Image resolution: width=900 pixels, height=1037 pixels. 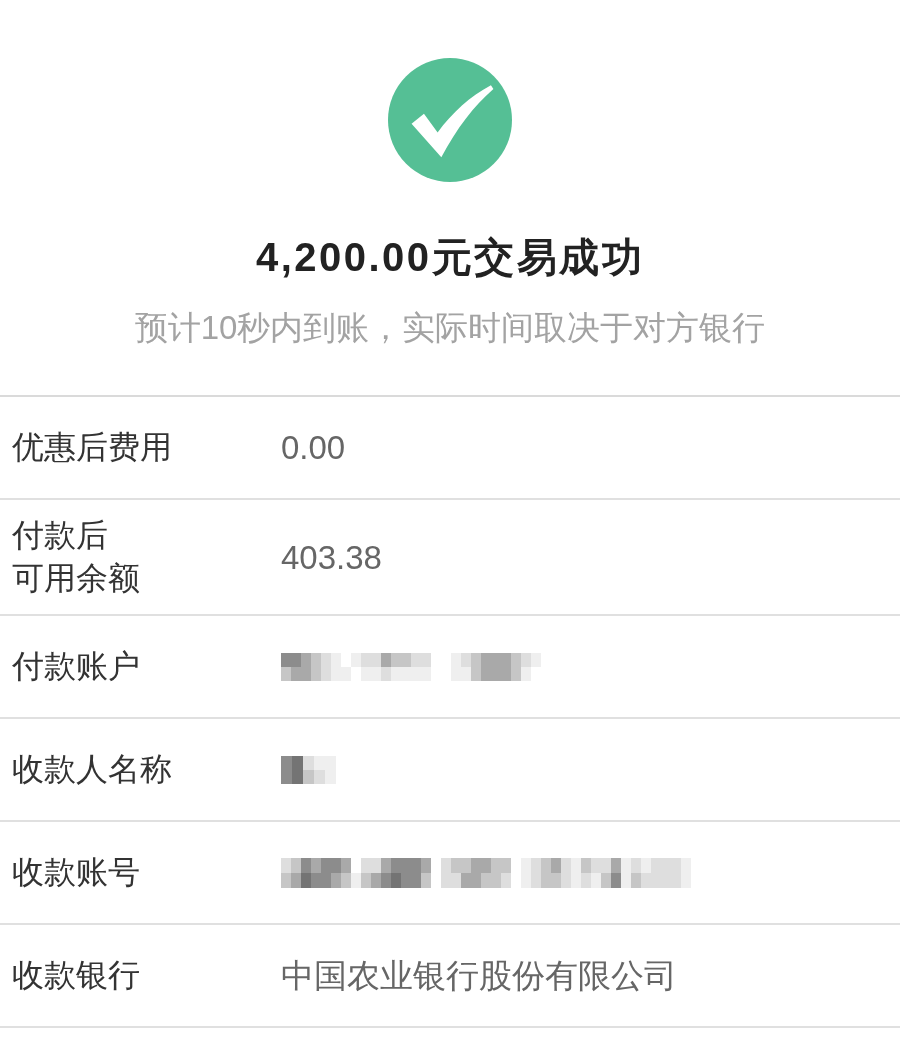 I want to click on field-label: 付款账户, so click(x=76, y=666).